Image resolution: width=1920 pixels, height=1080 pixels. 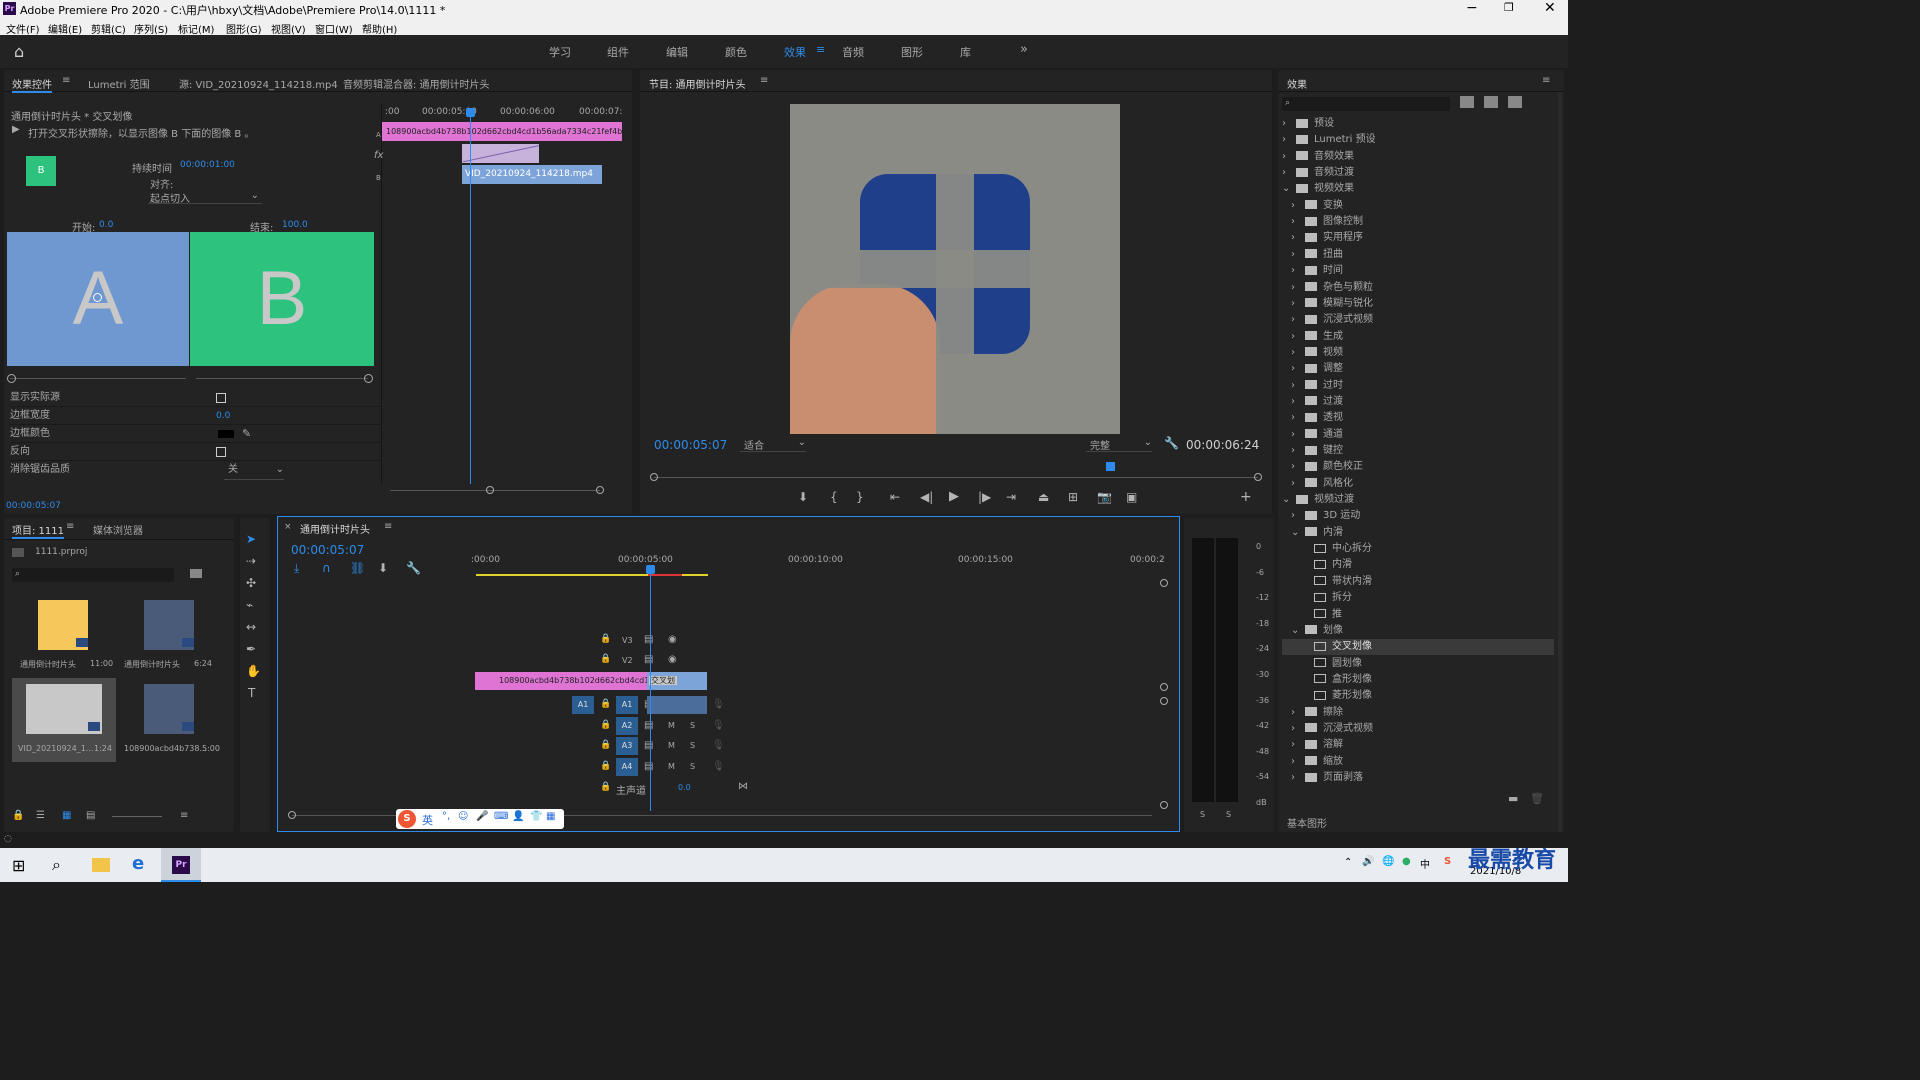 I want to click on play-icon: ▶, so click(x=954, y=496).